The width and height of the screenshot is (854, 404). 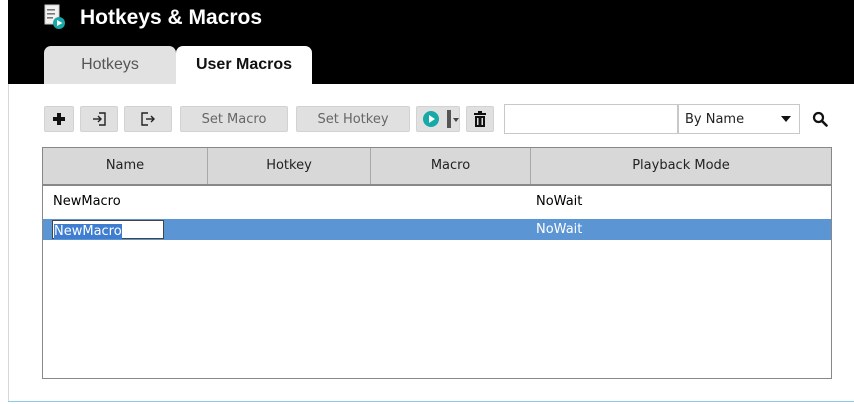 I want to click on app-title: Hotkeys & Macros, so click(x=171, y=17).